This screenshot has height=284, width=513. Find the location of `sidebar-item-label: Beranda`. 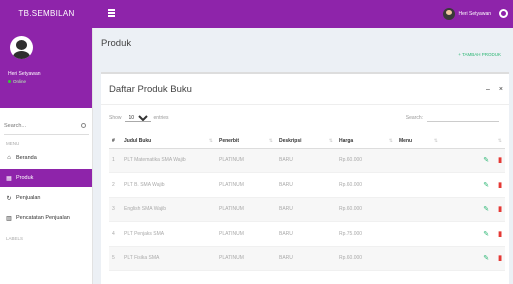

sidebar-item-label: Beranda is located at coordinates (26, 158).